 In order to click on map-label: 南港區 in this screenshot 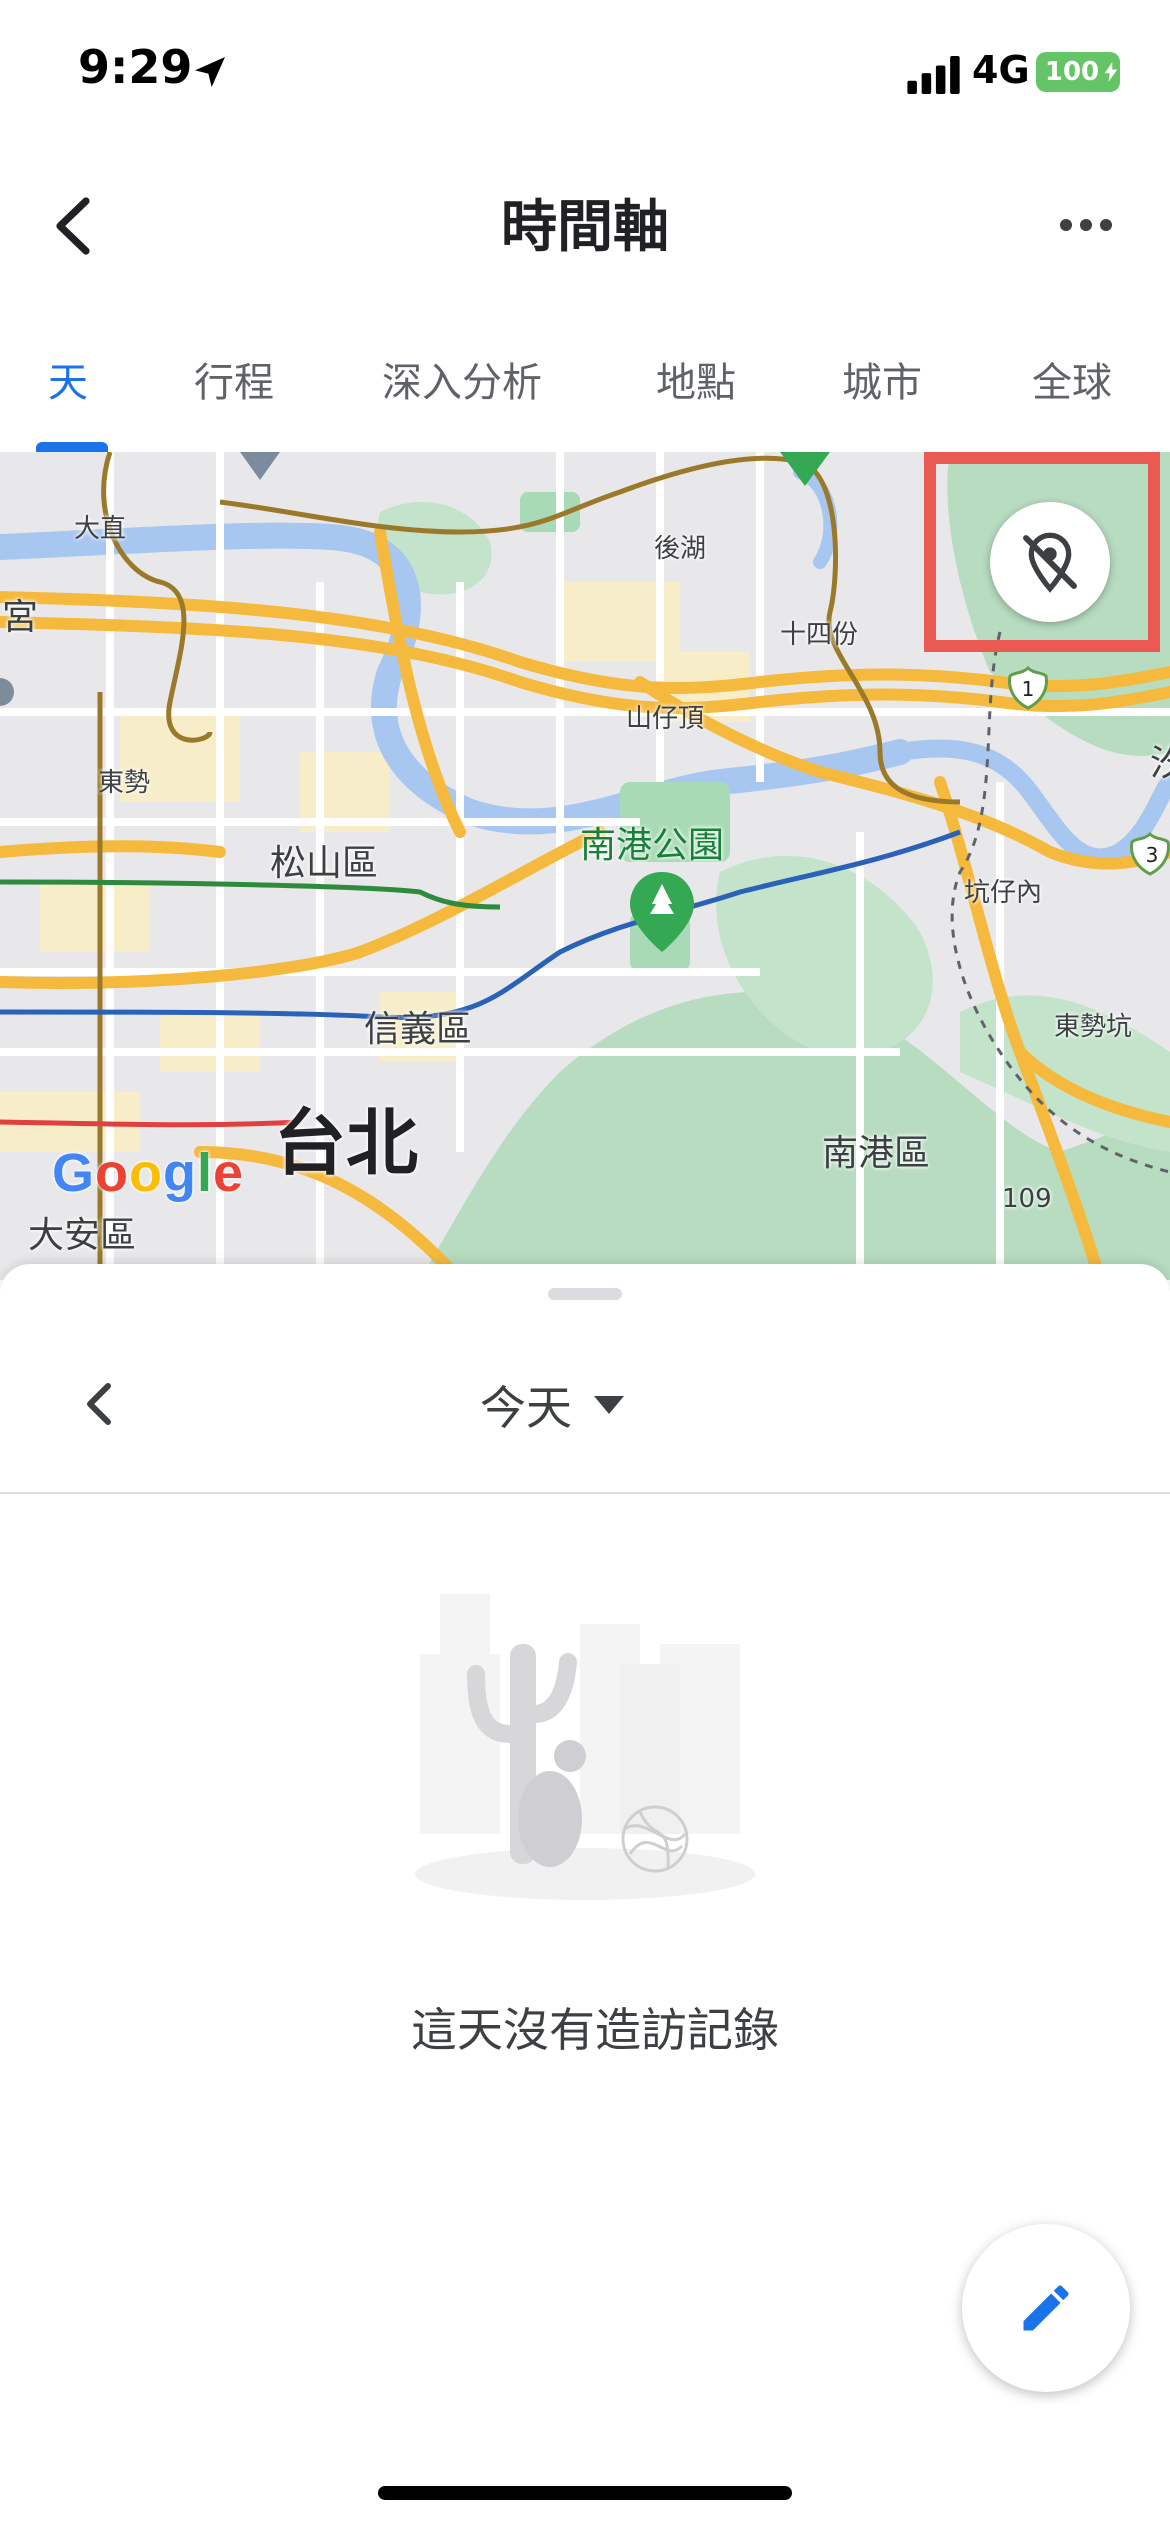, I will do `click(876, 1153)`.